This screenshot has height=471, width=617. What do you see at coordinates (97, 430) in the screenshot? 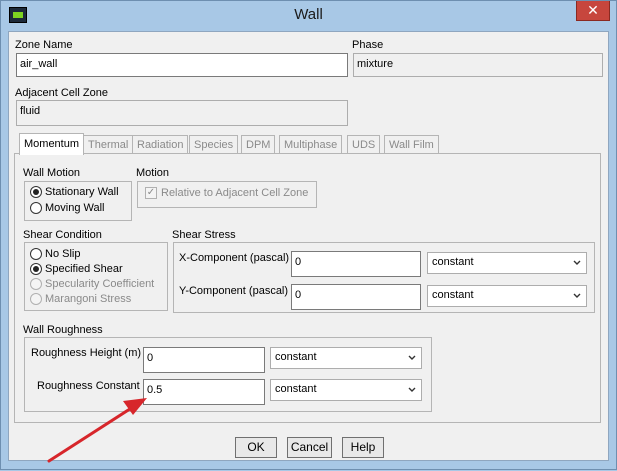
I see `annotation-arrow-icon` at bounding box center [97, 430].